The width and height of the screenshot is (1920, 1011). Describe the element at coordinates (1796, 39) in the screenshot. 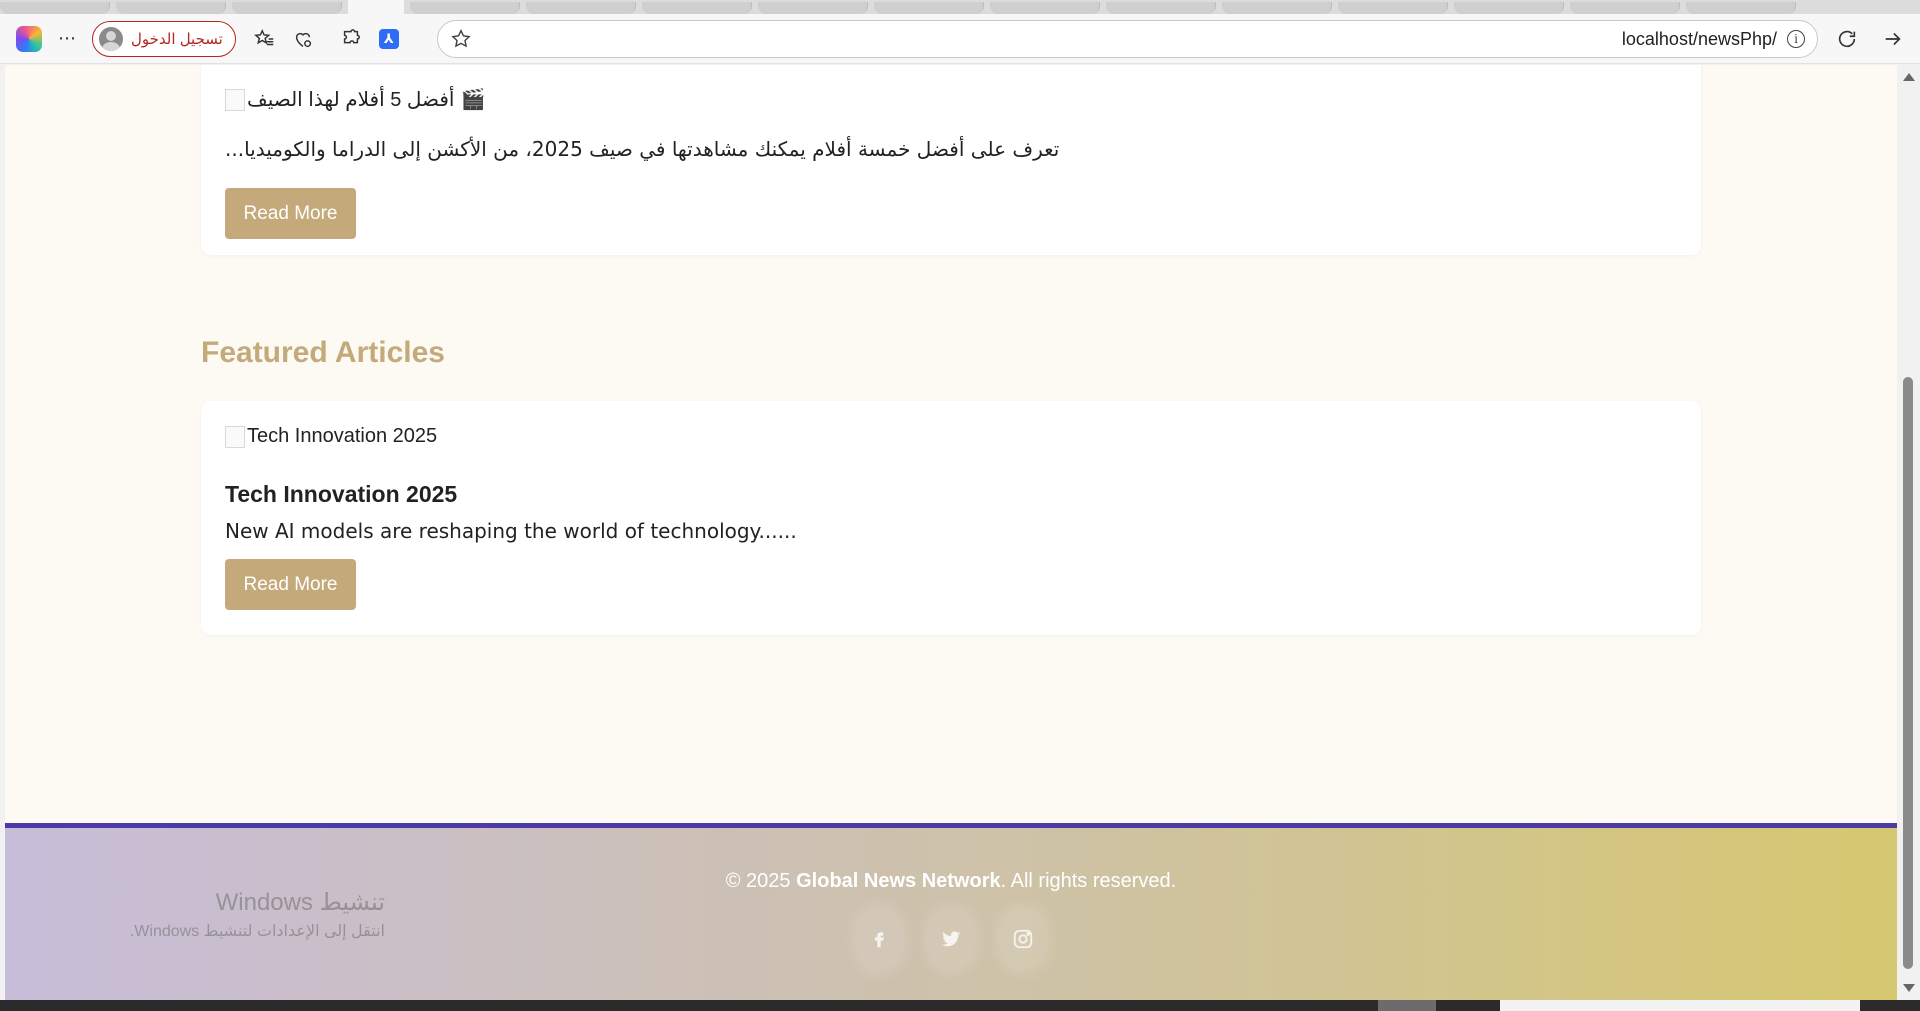

I see `info-icon: i` at that location.